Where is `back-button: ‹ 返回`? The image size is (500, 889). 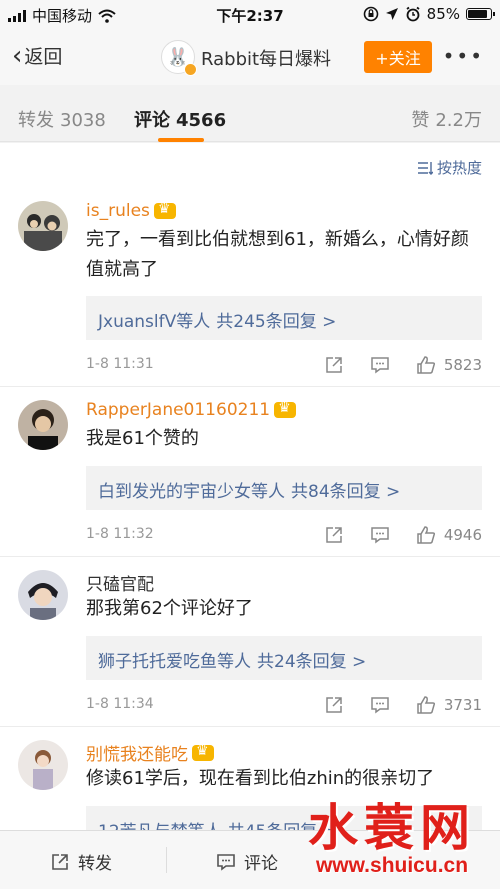
back-button: ‹ 返回 is located at coordinates (37, 55).